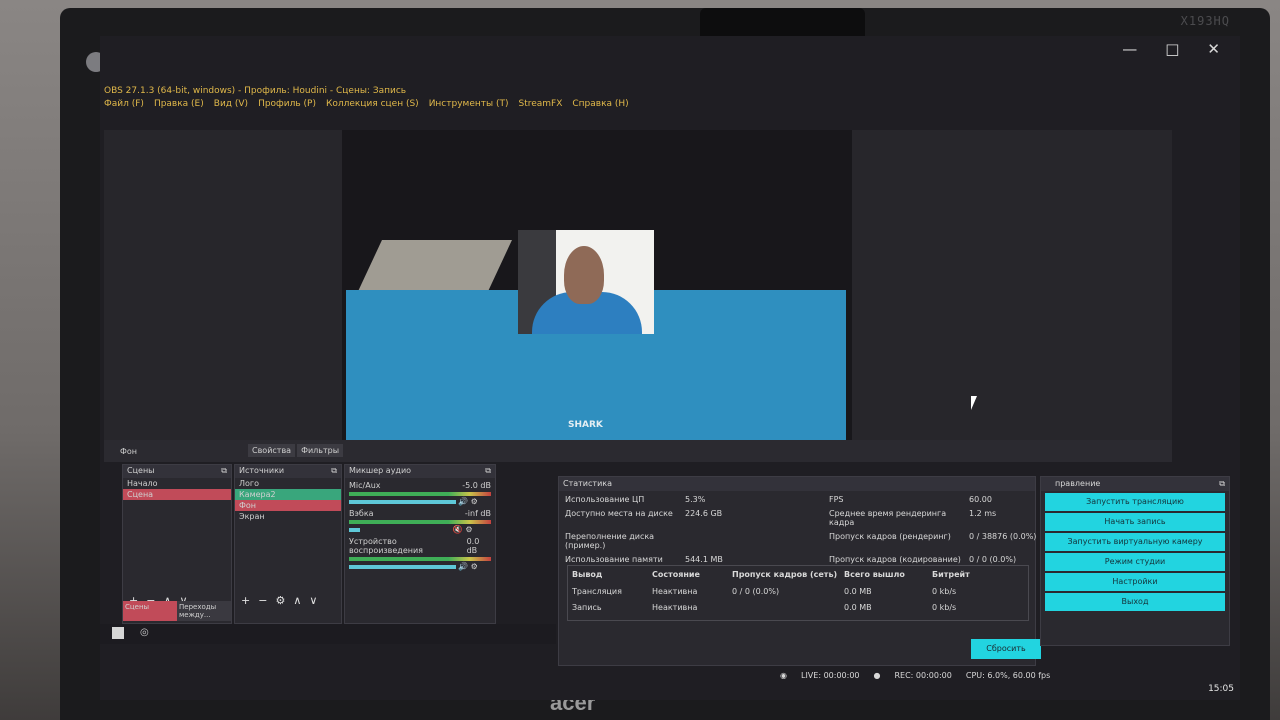 This screenshot has height=720, width=1280. What do you see at coordinates (124, 104) in the screenshot?
I see `menu-file: Файл (F)` at bounding box center [124, 104].